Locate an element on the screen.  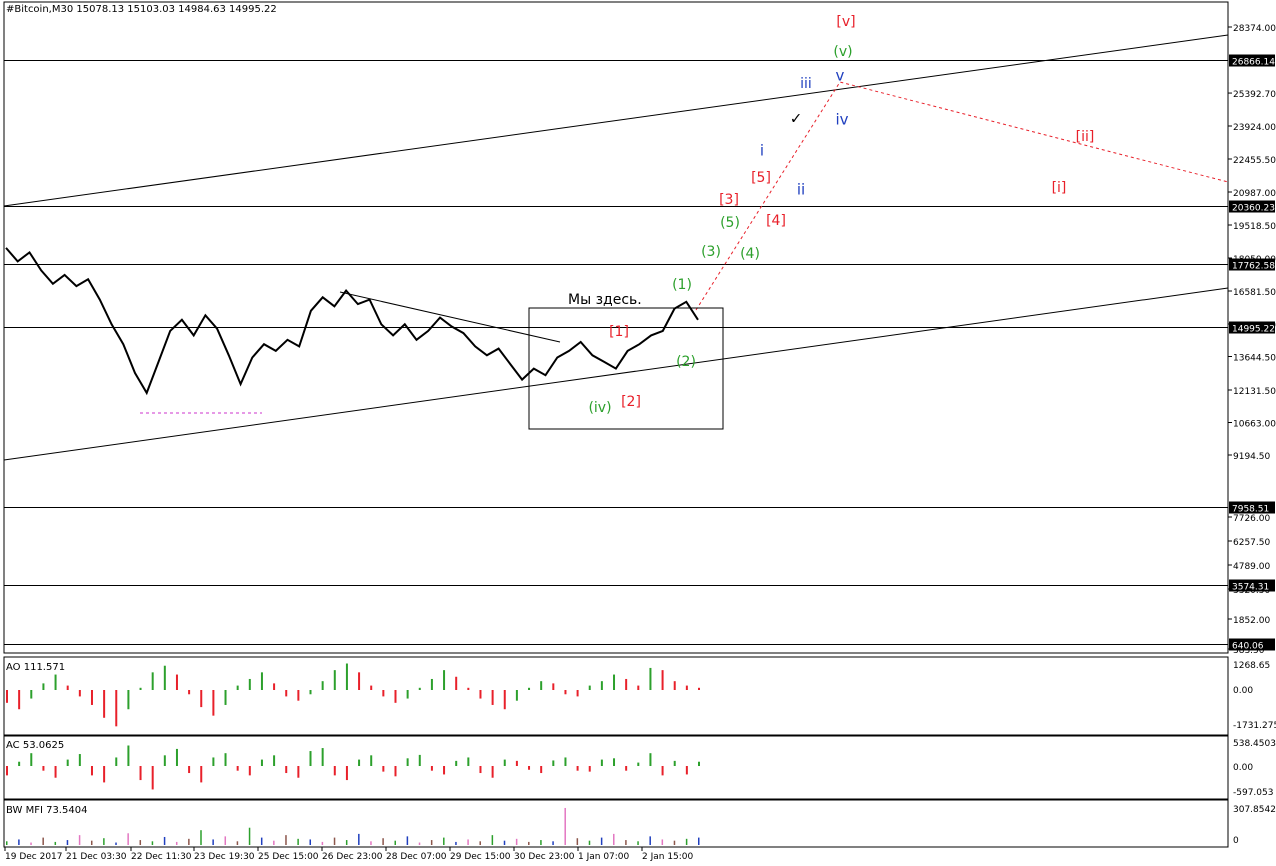
bwmfi-label: BW MFI 73.5404 is located at coordinates (47, 810).